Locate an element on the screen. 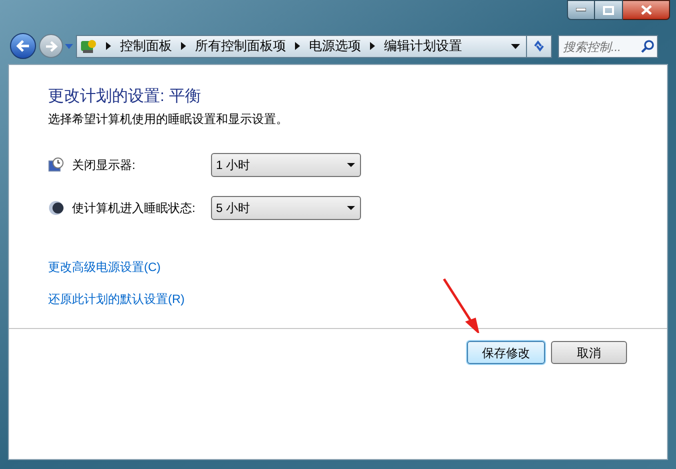  back-arrow-icon is located at coordinates (23, 46).